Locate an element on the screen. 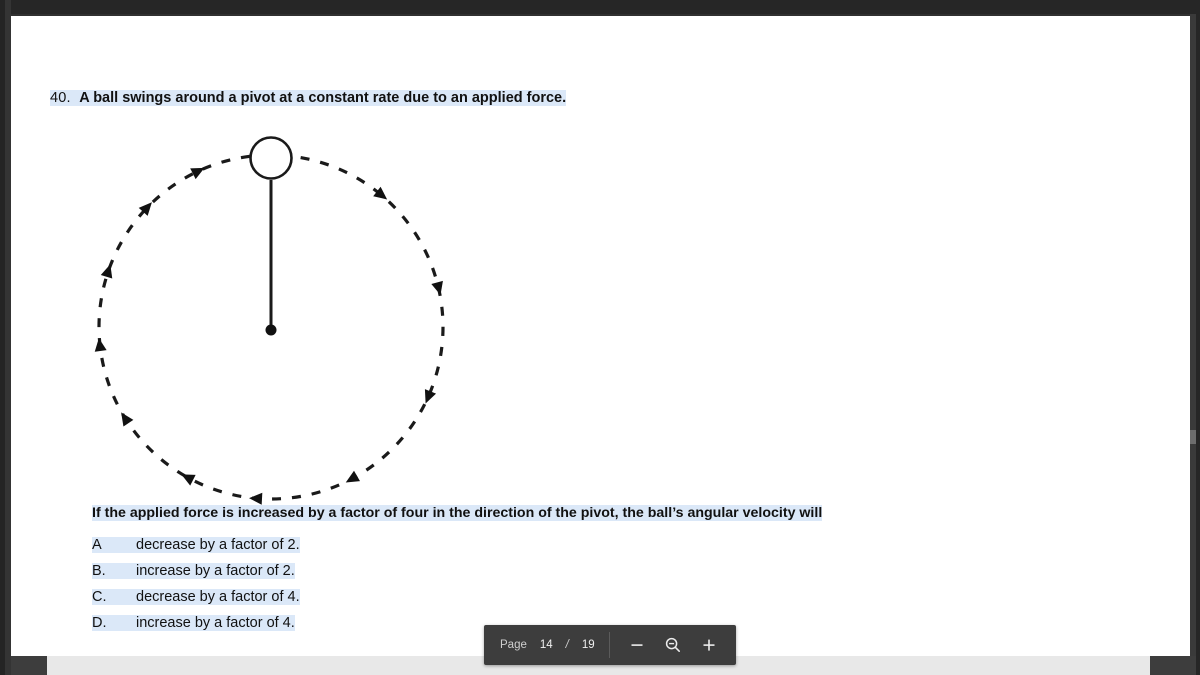 The image size is (1200, 675). ball is located at coordinates (271, 158).